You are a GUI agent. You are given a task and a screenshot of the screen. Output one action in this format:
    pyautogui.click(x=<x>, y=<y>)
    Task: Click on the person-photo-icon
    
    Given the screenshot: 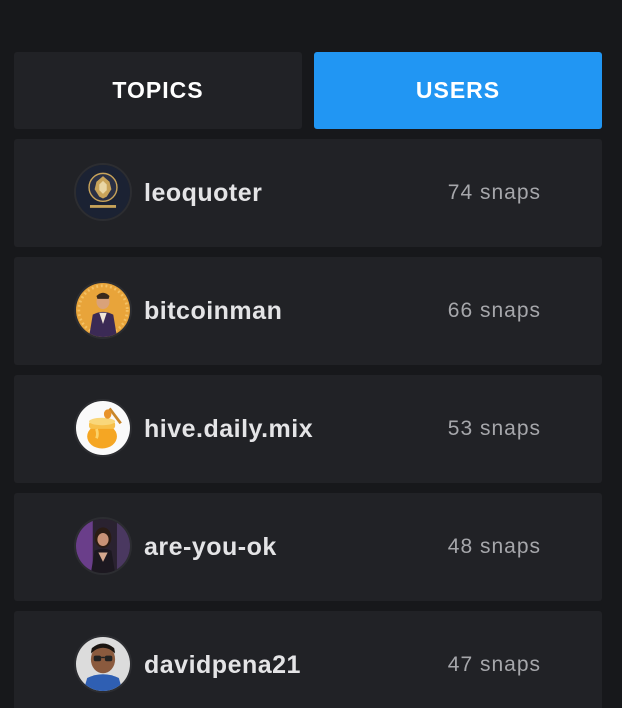 What is the action you would take?
    pyautogui.click(x=103, y=546)
    